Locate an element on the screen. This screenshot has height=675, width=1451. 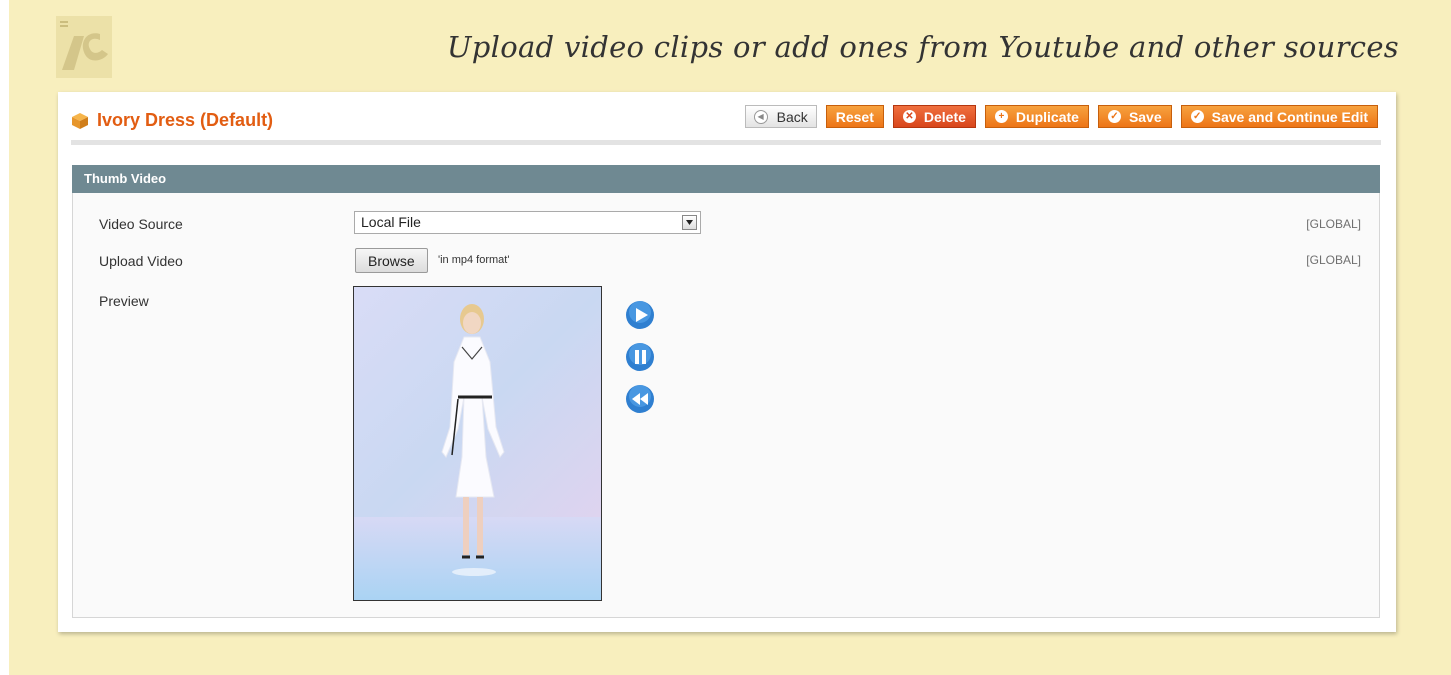
page-title-text: Ivory Dress (Default) is located at coordinates (185, 120).